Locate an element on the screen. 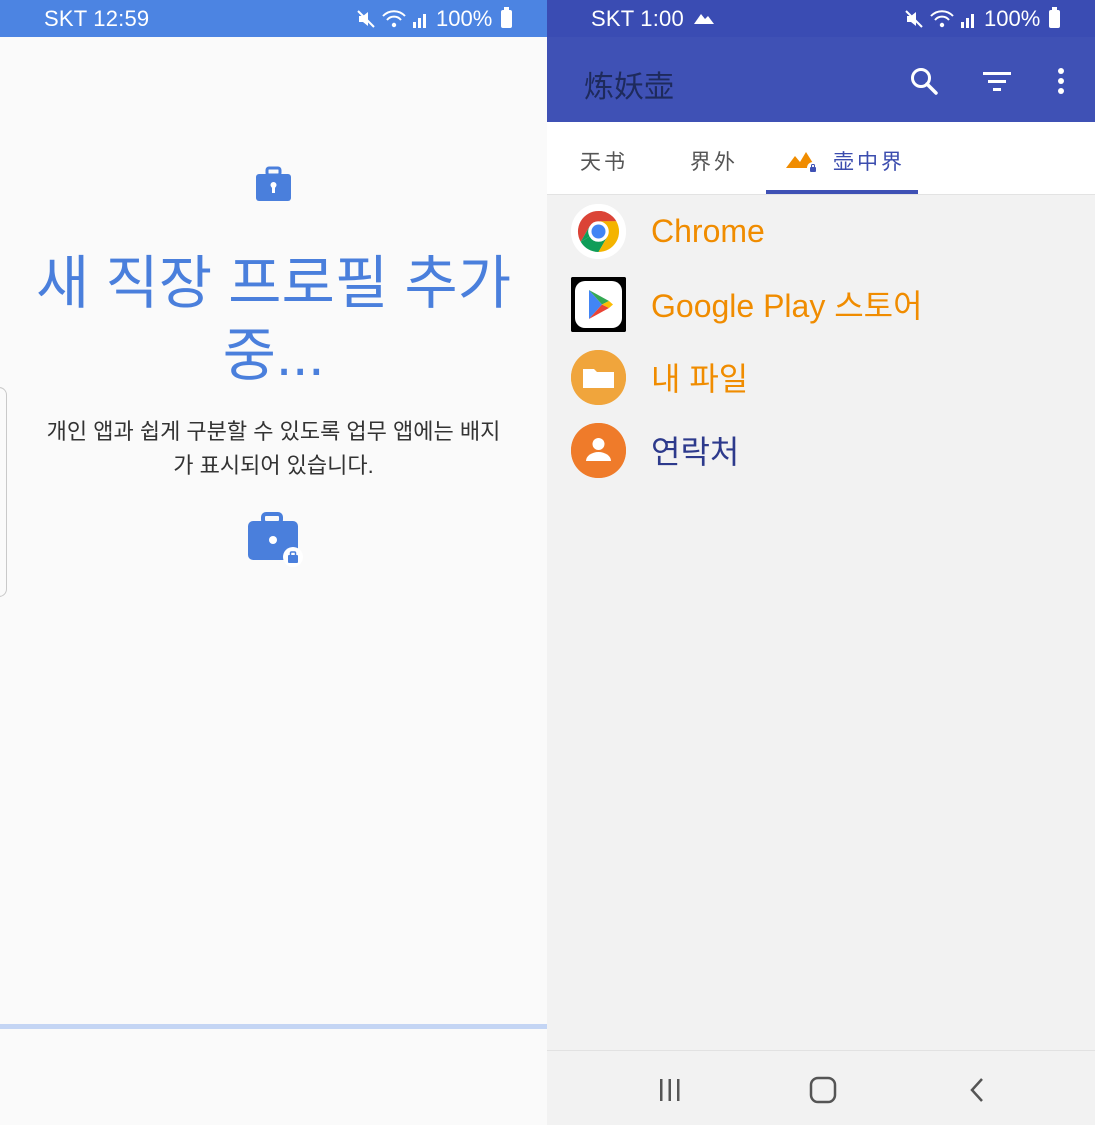  list-item-contacts: 연락처 is located at coordinates (655, 450).